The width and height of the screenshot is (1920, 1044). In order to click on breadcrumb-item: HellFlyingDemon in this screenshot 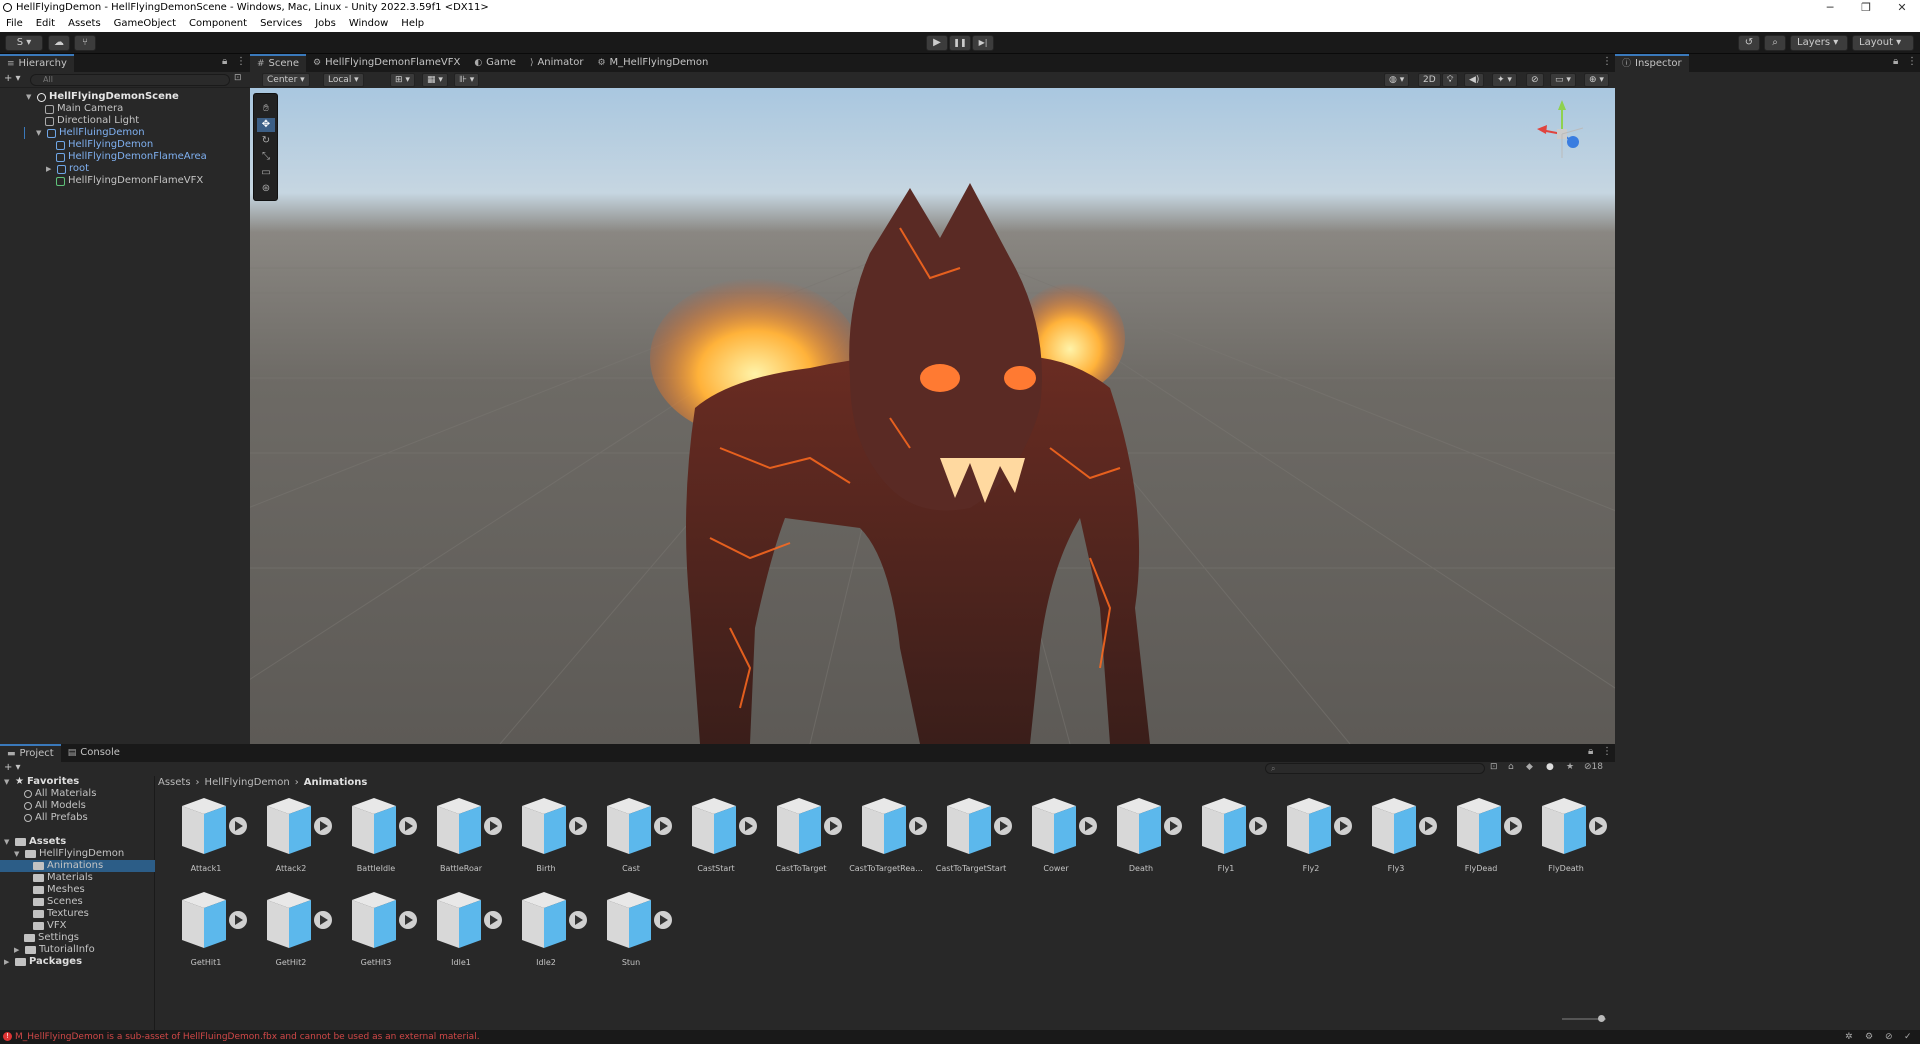, I will do `click(247, 783)`.